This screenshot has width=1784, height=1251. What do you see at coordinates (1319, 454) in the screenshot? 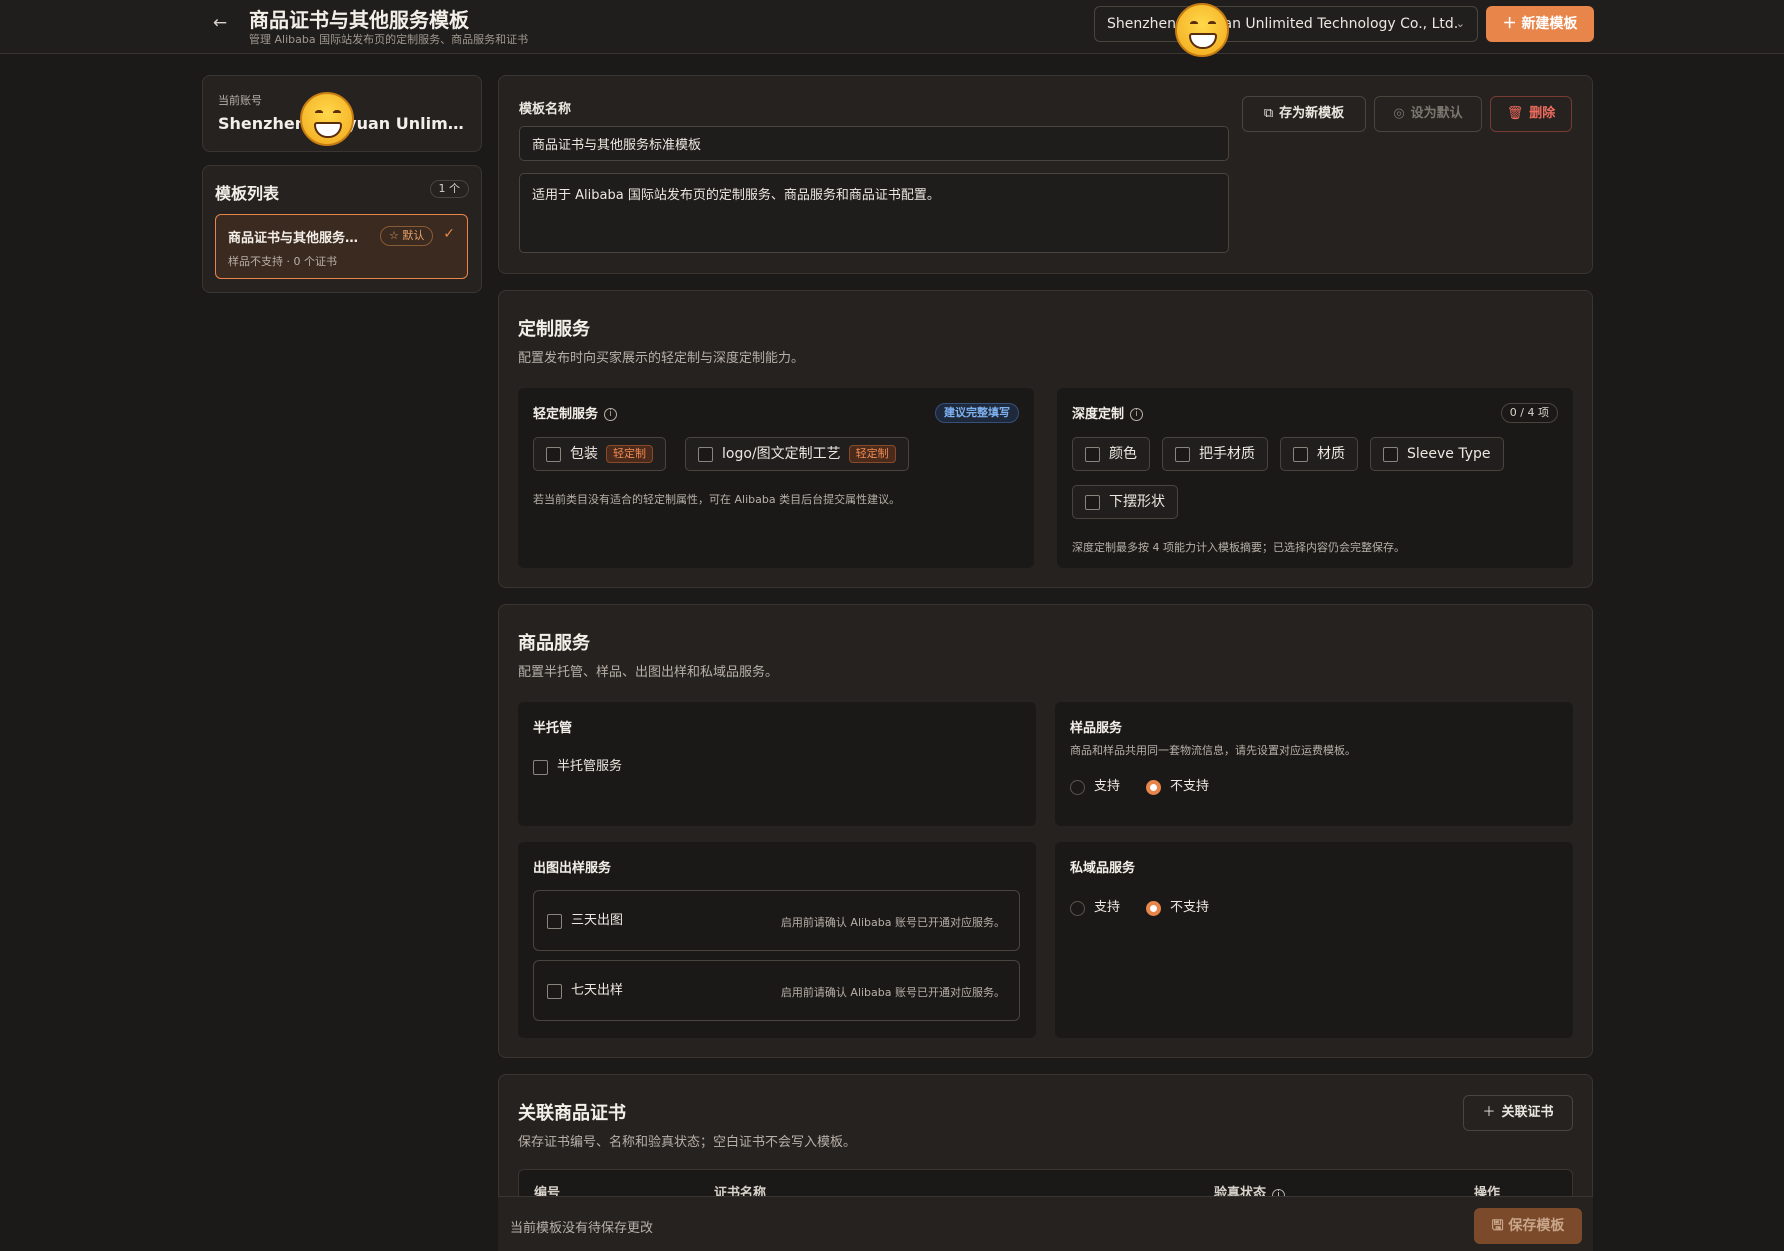
I see `deep-option-material: 材质` at bounding box center [1319, 454].